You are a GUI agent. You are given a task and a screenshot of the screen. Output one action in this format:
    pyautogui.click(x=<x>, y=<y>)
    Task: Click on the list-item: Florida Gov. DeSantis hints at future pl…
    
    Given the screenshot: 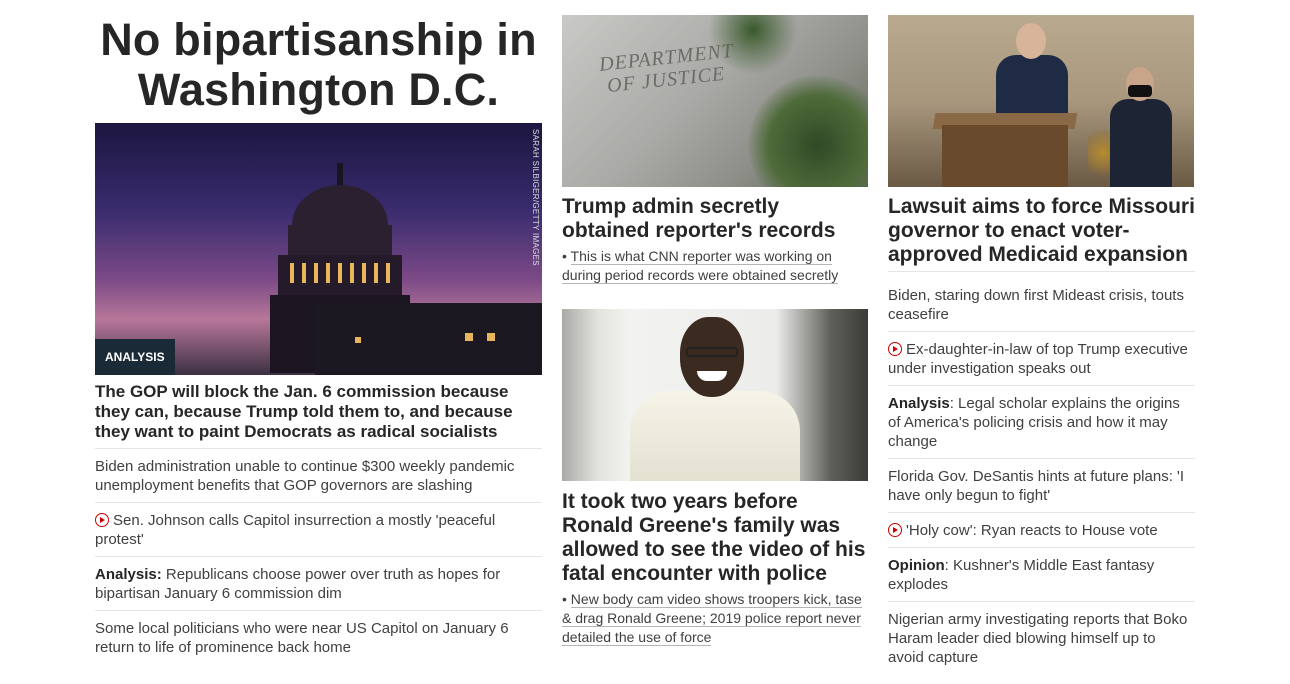 What is the action you would take?
    pyautogui.click(x=1041, y=486)
    